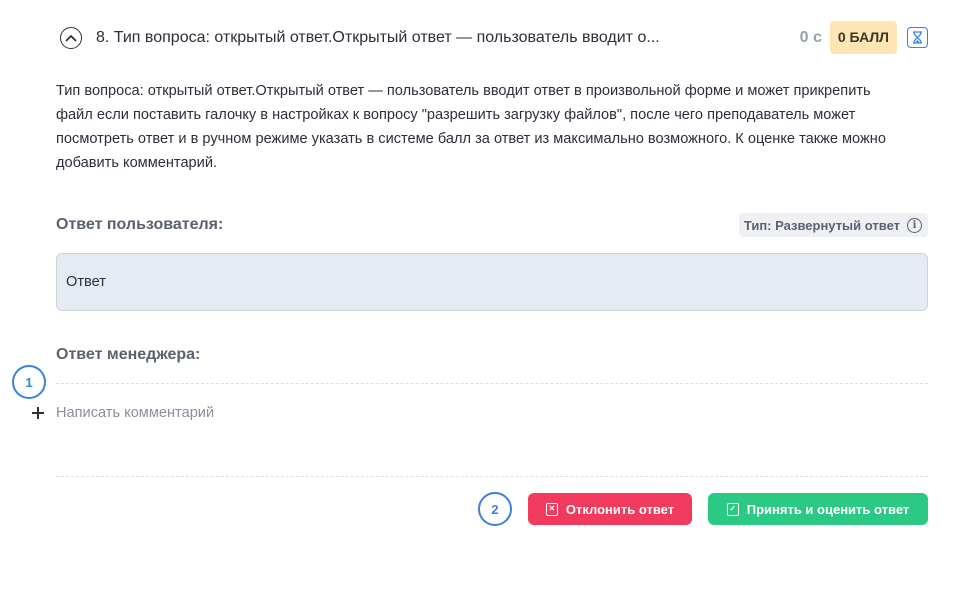 Image resolution: width=976 pixels, height=590 pixels. I want to click on info-icon: i, so click(914, 225).